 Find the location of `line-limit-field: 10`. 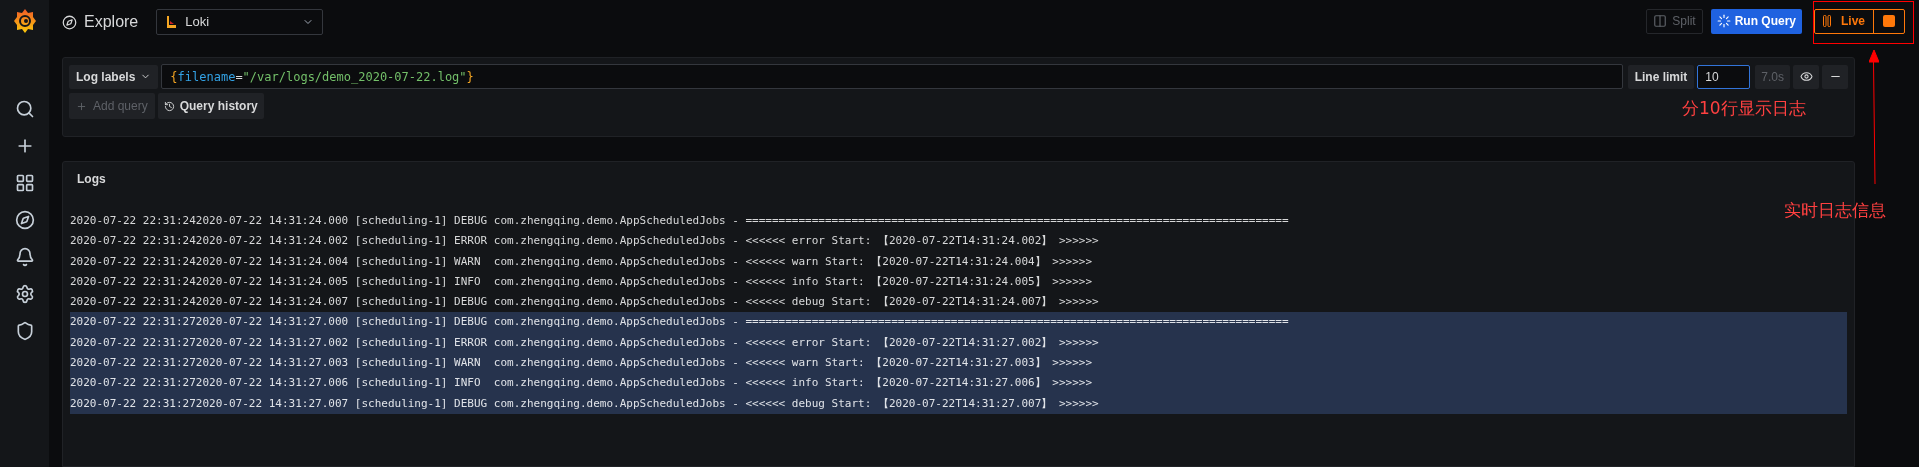

line-limit-field: 10 is located at coordinates (1724, 76).